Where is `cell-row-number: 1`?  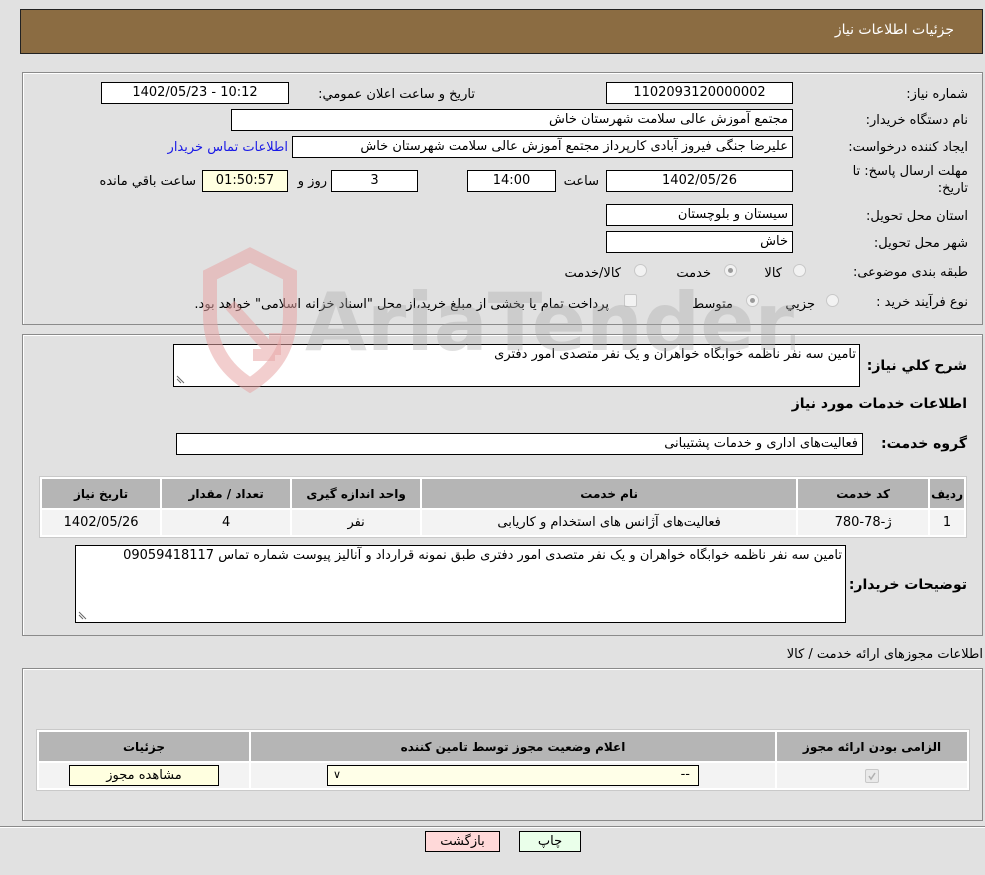
cell-row-number: 1 is located at coordinates (947, 522).